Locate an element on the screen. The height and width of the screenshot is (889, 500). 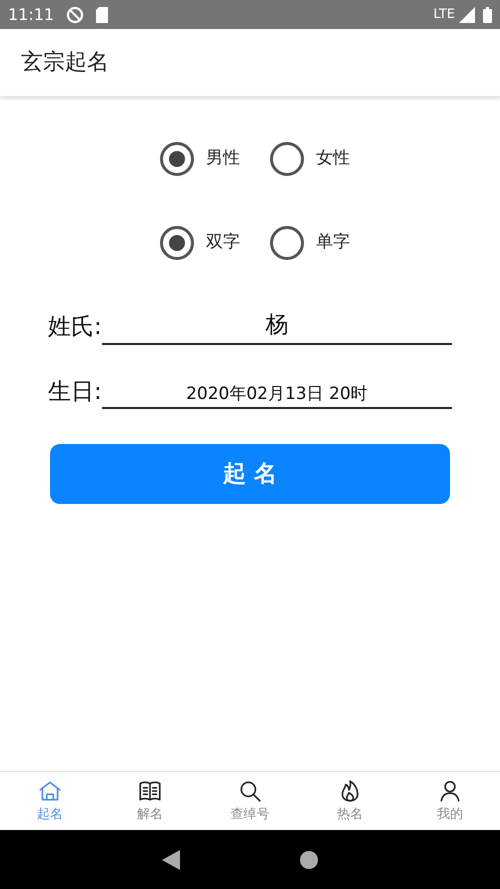
battery-icon is located at coordinates (487, 14).